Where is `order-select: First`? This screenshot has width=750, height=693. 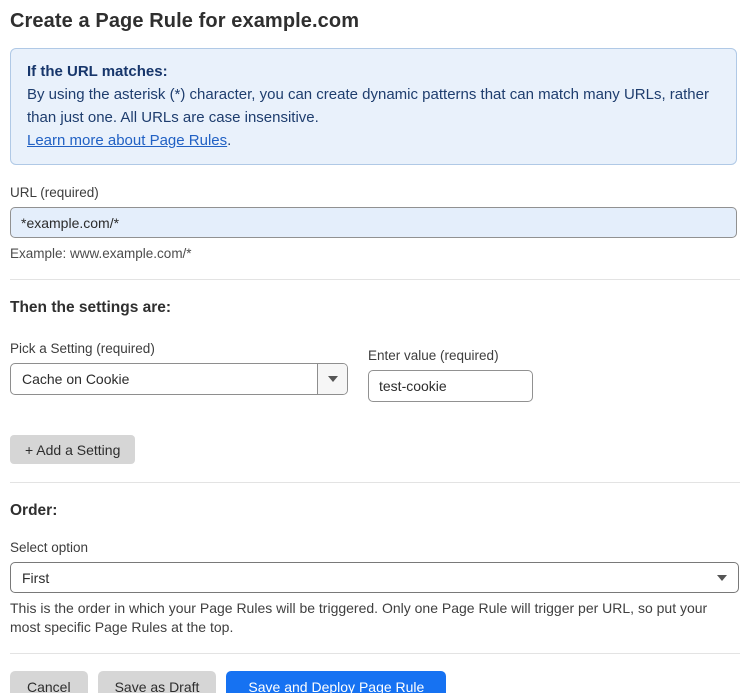 order-select: First is located at coordinates (374, 577).